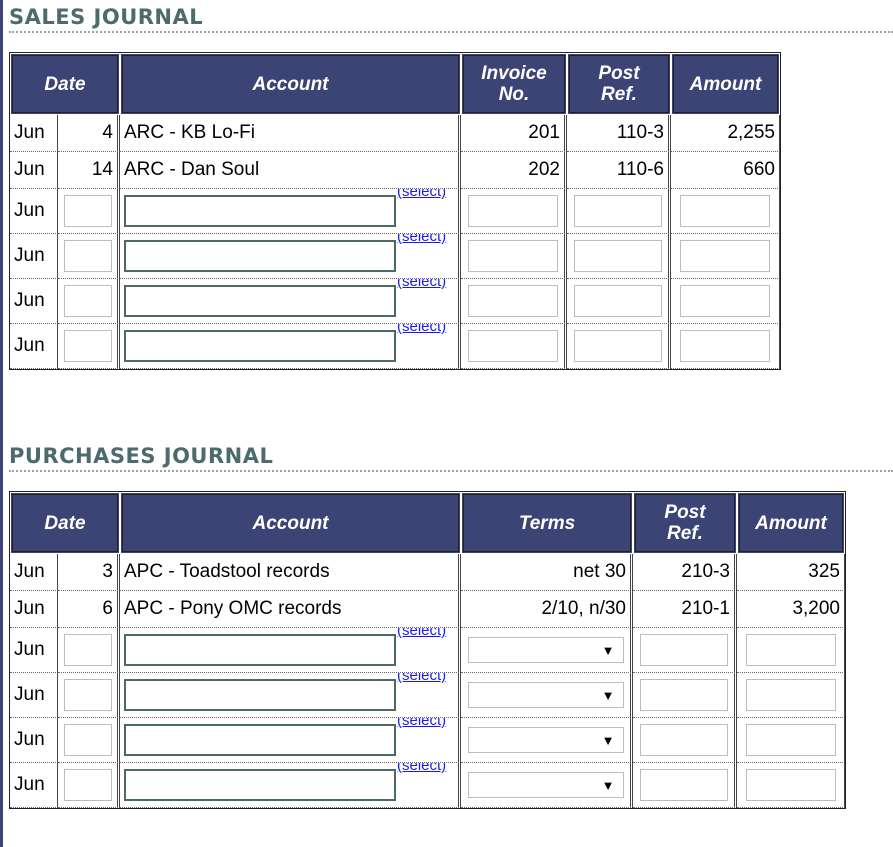 The width and height of the screenshot is (893, 847). Describe the element at coordinates (619, 84) in the screenshot. I see `sales-header-post-ref: Post Ref.` at that location.